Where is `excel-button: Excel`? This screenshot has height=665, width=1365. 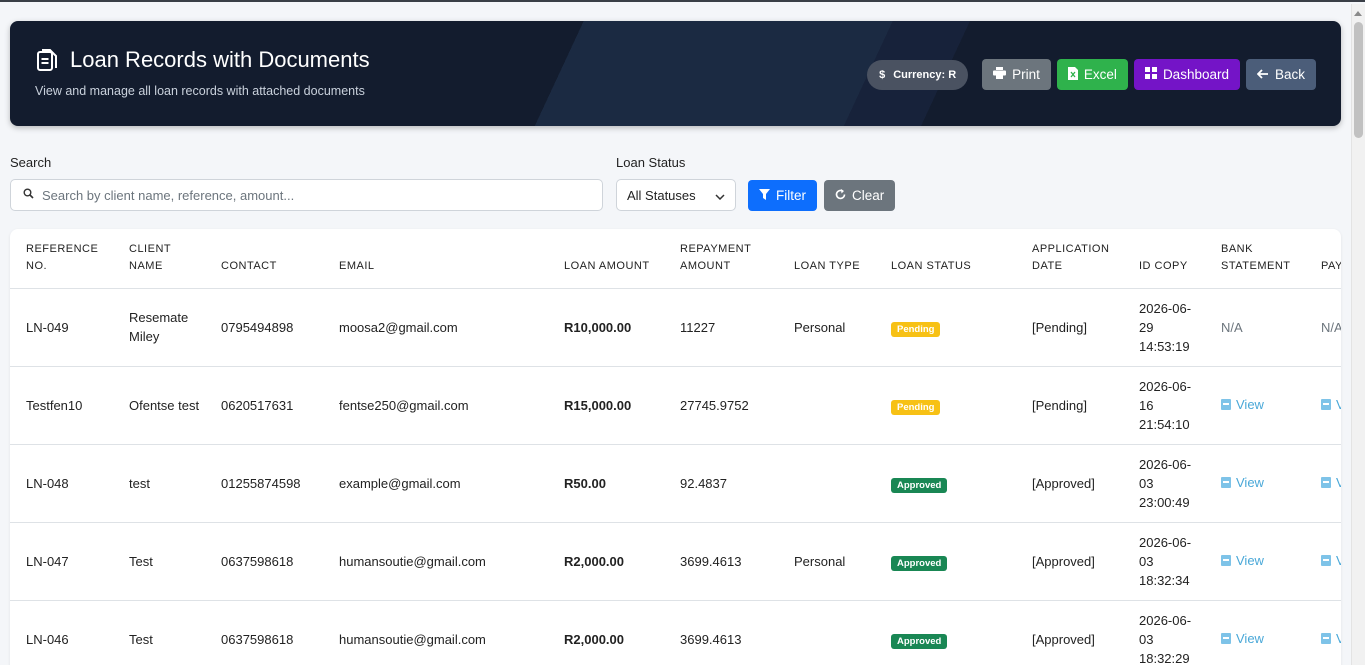
excel-button: Excel is located at coordinates (1092, 74).